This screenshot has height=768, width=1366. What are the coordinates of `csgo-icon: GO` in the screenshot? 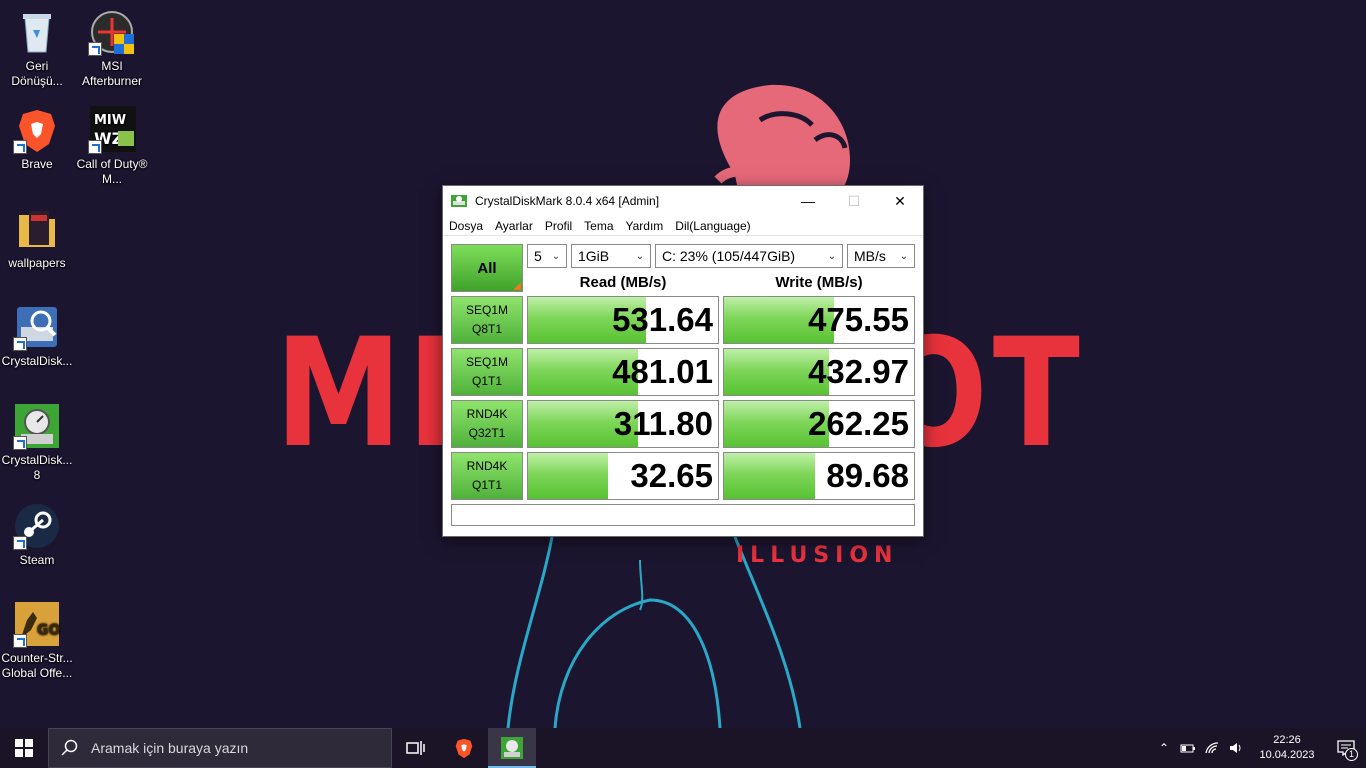 It's located at (37, 624).